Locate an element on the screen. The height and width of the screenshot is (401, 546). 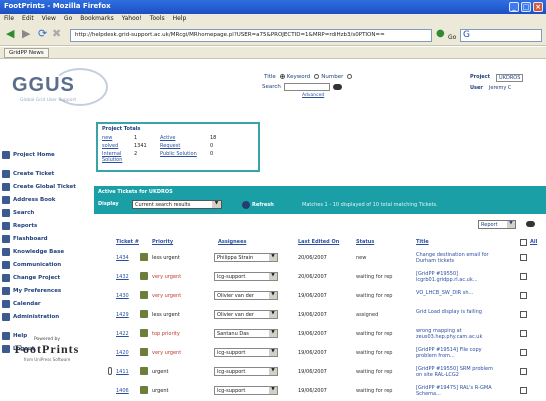
forward-arrow-icon: ▶ is located at coordinates (26, 34).